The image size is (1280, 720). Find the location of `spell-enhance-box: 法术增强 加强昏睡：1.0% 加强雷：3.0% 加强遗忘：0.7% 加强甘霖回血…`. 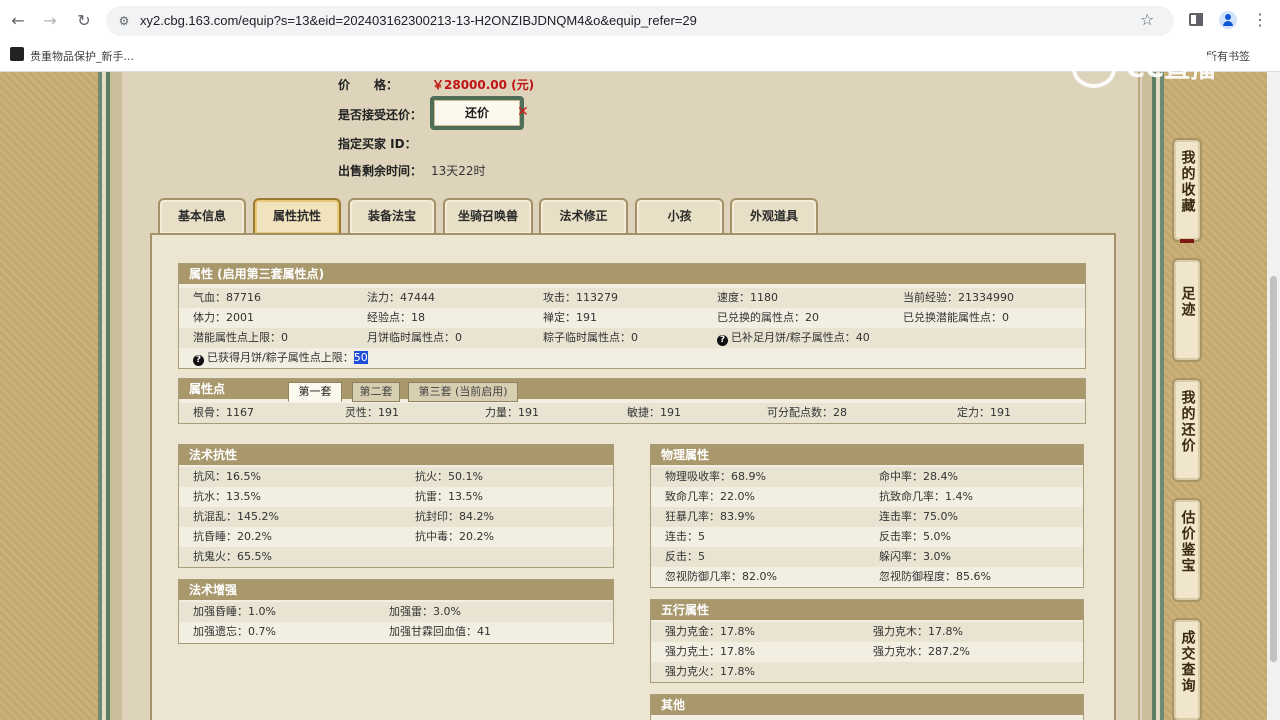

spell-enhance-box: 法术增强 加强昏睡：1.0% 加强雷：3.0% 加强遗忘：0.7% 加强甘霖回血… is located at coordinates (396, 611).